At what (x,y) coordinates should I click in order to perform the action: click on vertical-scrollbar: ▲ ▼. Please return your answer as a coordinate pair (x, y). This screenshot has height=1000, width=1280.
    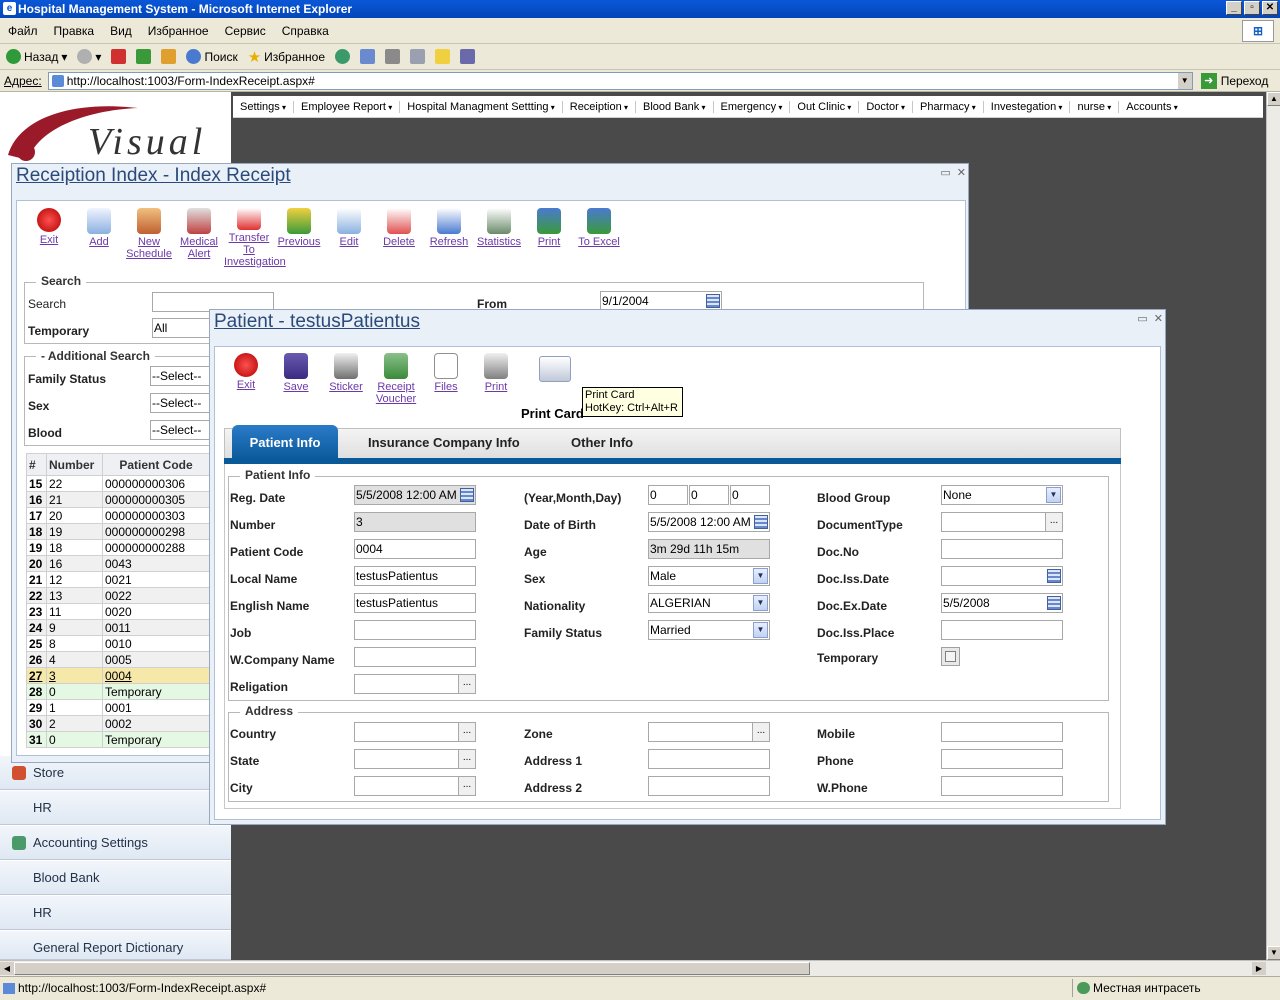
    Looking at the image, I should click on (1273, 526).